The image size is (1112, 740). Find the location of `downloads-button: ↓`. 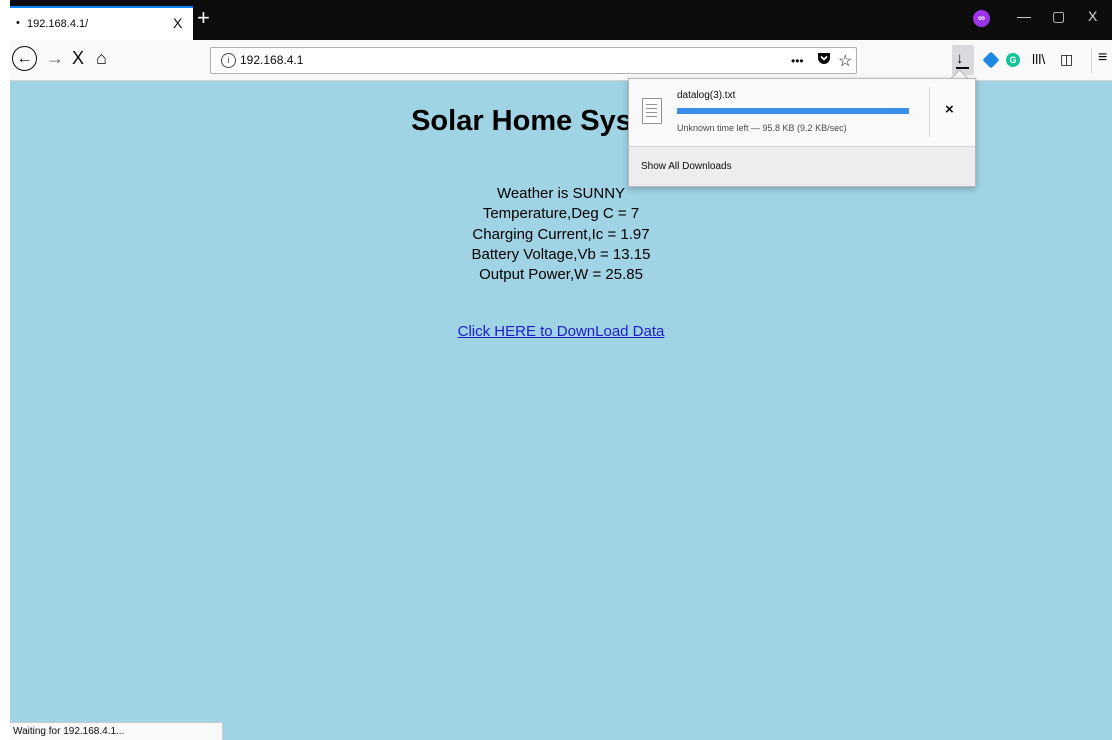

downloads-button: ↓ is located at coordinates (963, 60).